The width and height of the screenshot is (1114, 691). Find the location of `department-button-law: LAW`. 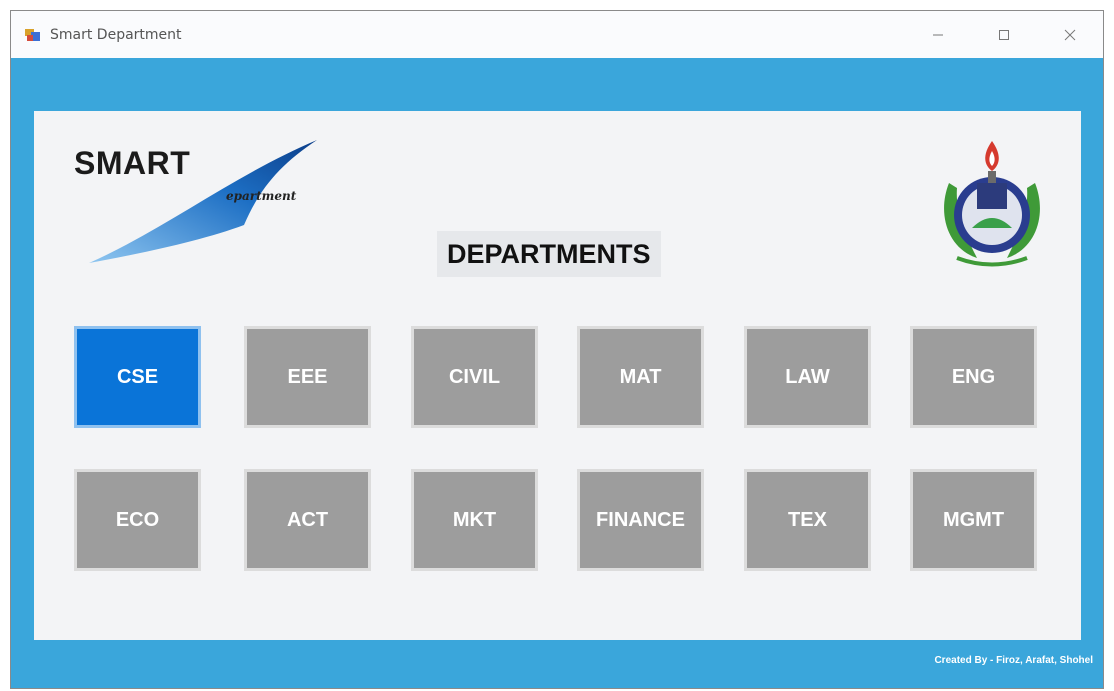

department-button-law: LAW is located at coordinates (807, 377).